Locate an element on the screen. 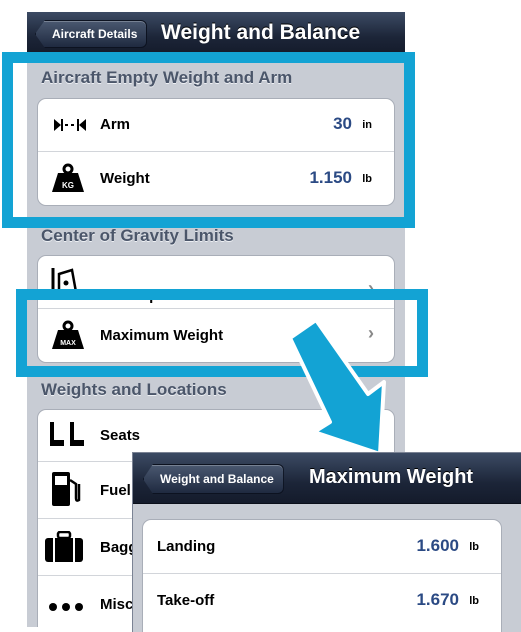 Image resolution: width=521 pixels, height=632 pixels. back-button-weight-balance: Weight and Balance is located at coordinates (213, 479).